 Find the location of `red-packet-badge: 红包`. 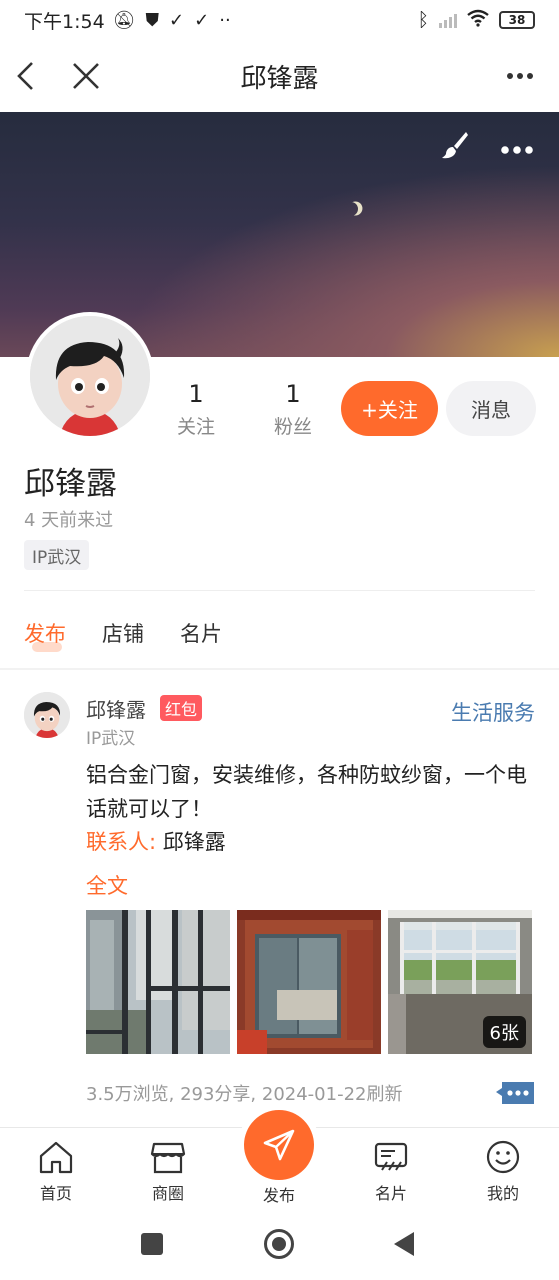

red-packet-badge: 红包 is located at coordinates (181, 708).